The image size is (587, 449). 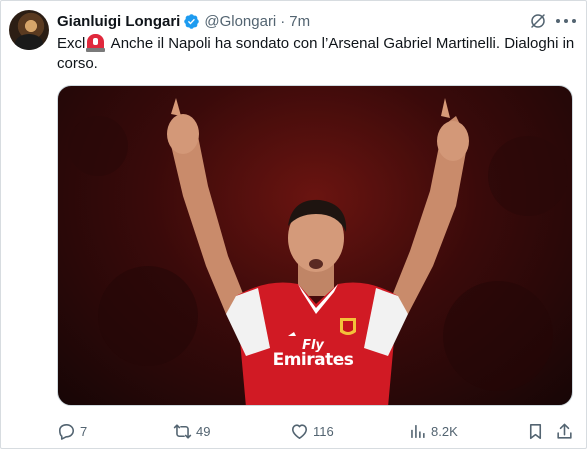 I want to click on author-name: Gianluigi Longari, so click(x=118, y=21).